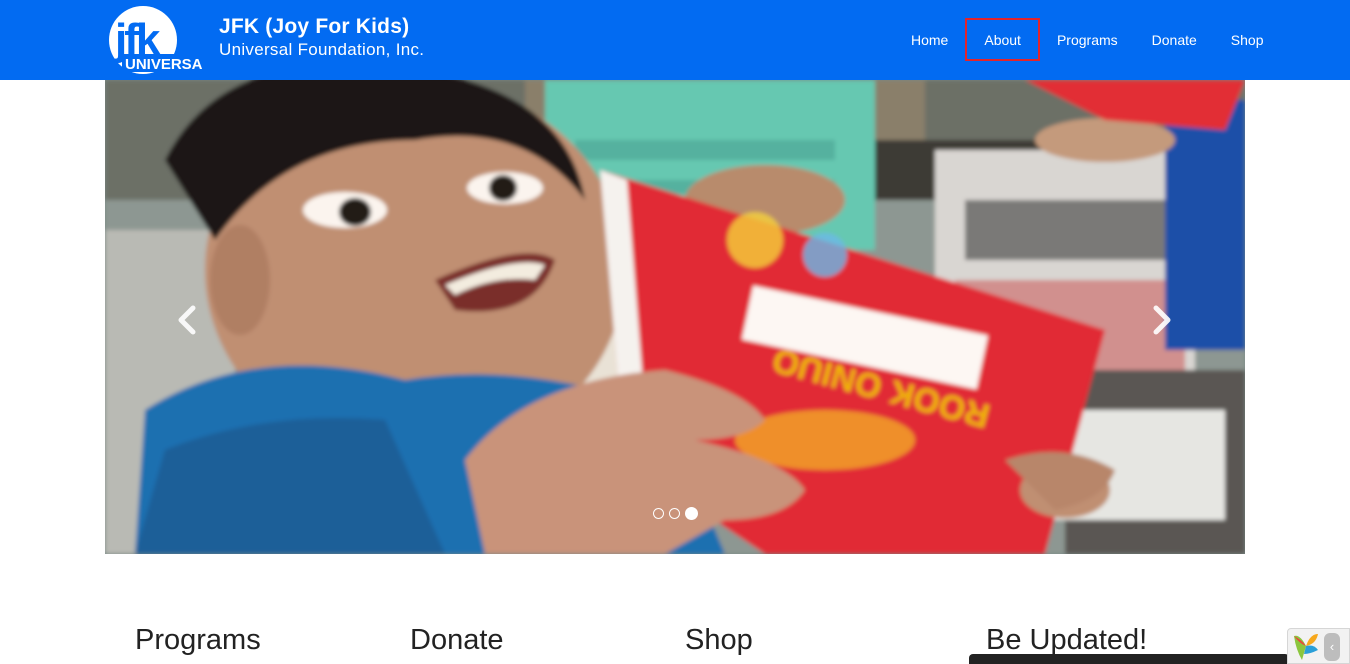  Describe the element at coordinates (322, 49) in the screenshot. I see `brand-subtitle: Universal Foundation, Inc.` at that location.